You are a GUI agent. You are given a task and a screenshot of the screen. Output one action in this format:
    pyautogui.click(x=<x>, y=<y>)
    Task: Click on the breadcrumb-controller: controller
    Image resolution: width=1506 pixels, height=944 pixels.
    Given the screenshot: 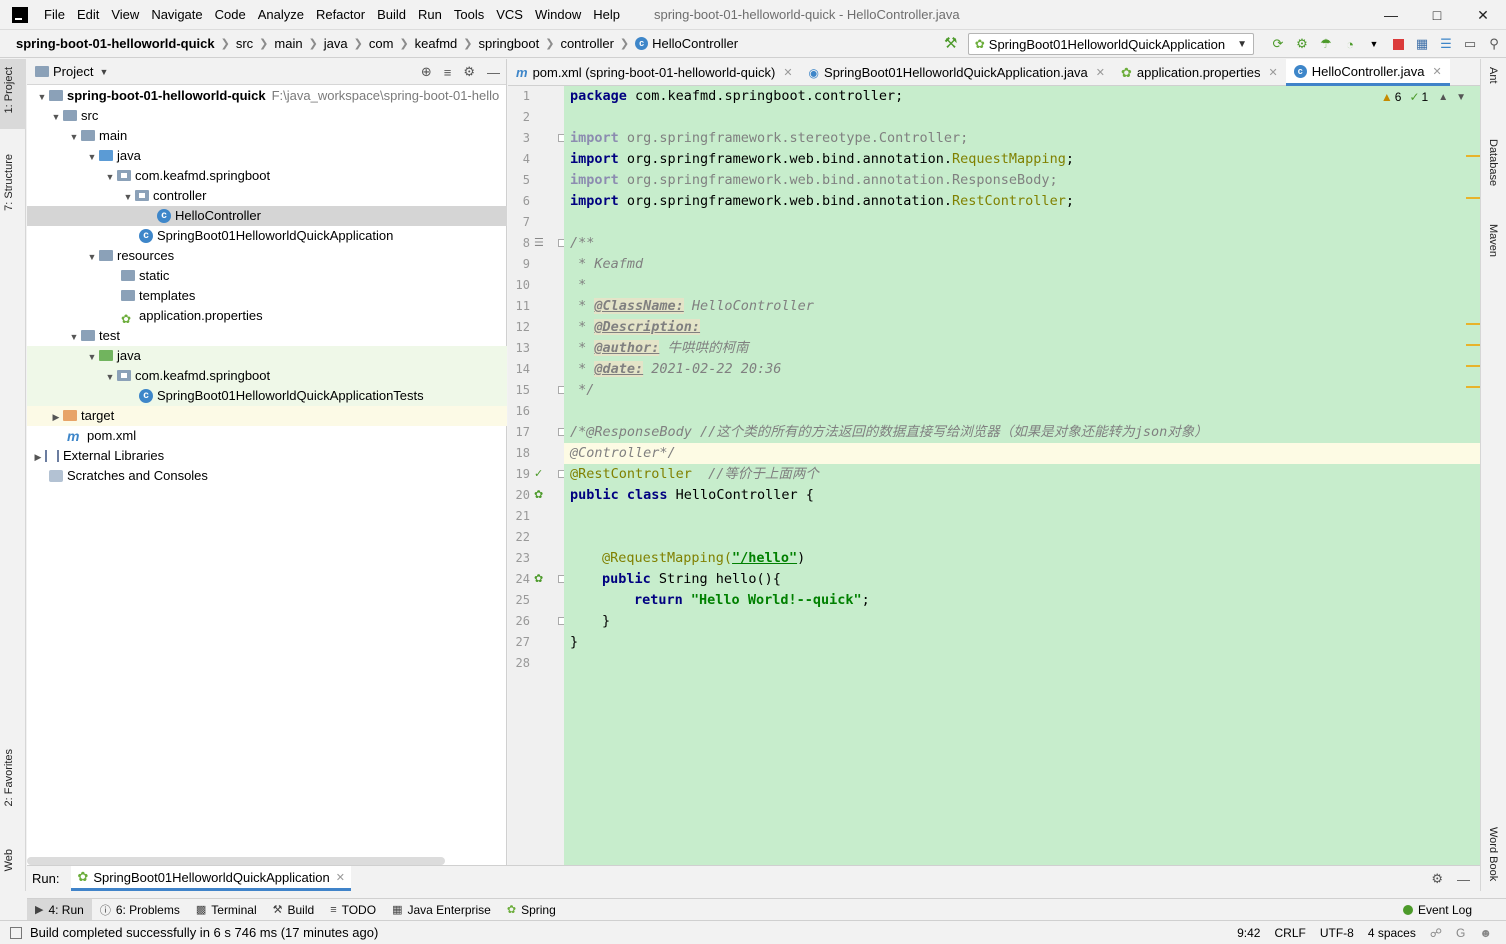 What is the action you would take?
    pyautogui.click(x=586, y=43)
    